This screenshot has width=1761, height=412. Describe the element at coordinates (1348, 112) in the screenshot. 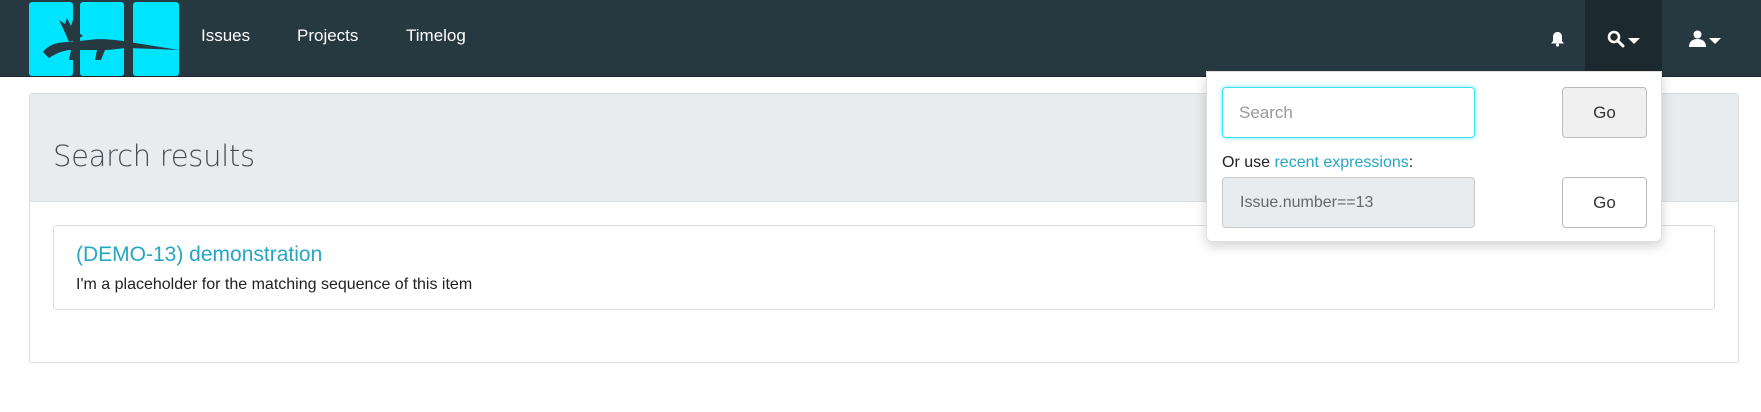

I see `search-input` at that location.